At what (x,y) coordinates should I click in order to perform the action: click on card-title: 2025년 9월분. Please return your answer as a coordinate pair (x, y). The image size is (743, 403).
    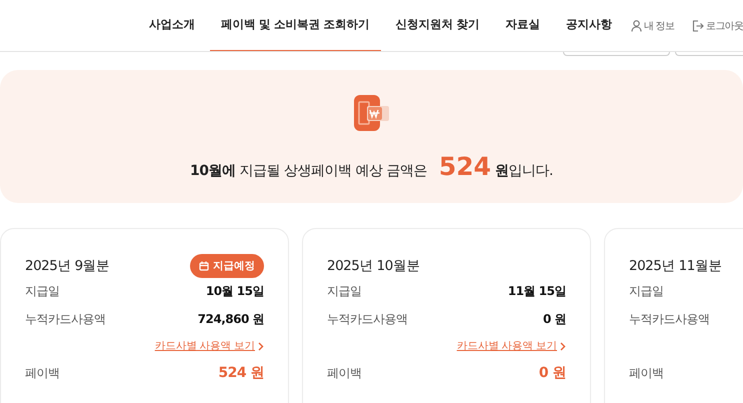
    Looking at the image, I should click on (67, 266).